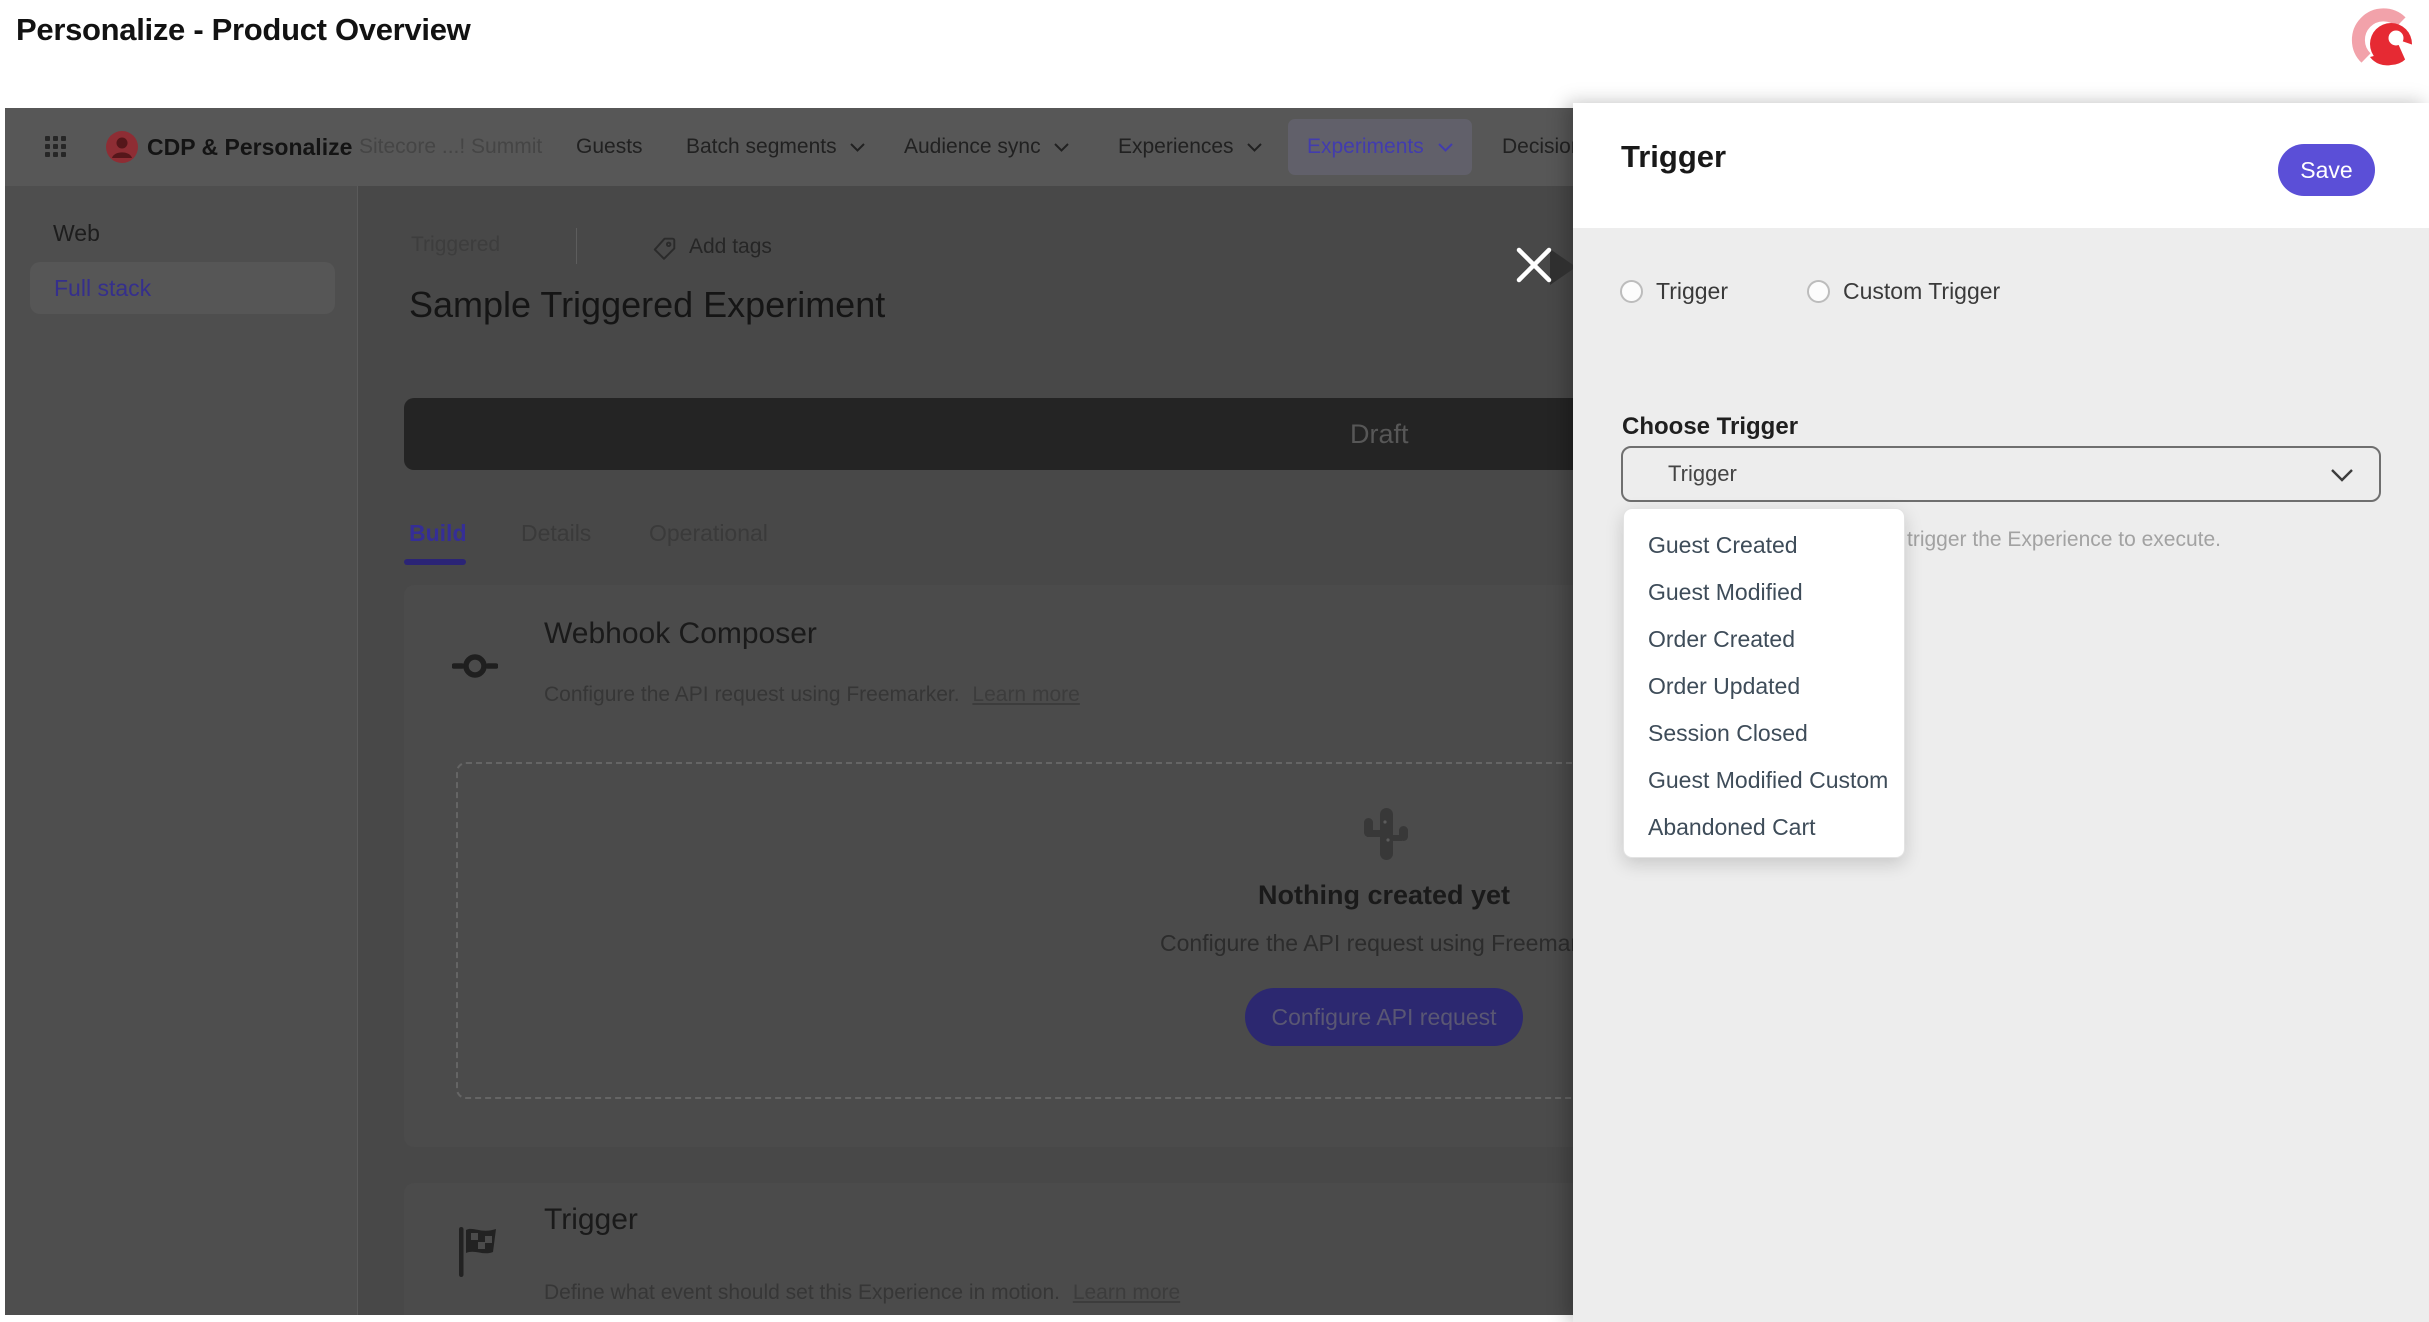  Describe the element at coordinates (775, 147) in the screenshot. I see `nav-item-batch-segments: Batch segments` at that location.